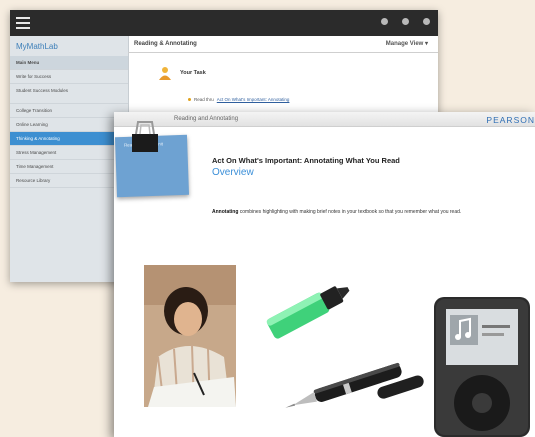 The image size is (535, 437). I want to click on sidebar-item: Online Learning, so click(69, 125).